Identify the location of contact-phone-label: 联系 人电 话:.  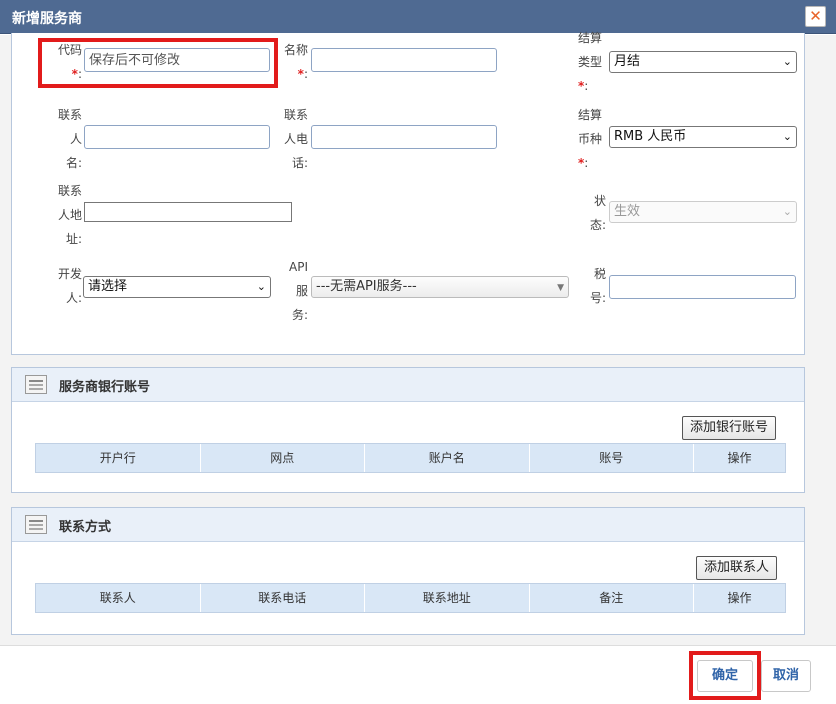
(295, 139).